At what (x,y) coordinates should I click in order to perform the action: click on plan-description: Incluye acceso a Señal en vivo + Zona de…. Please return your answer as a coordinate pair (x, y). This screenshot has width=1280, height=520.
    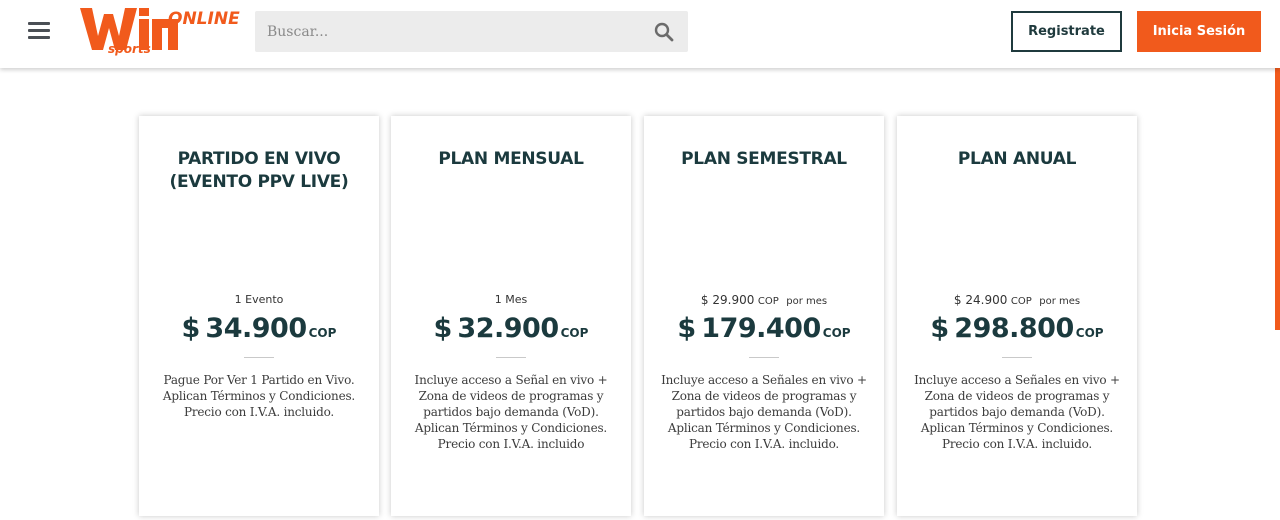
    Looking at the image, I should click on (511, 412).